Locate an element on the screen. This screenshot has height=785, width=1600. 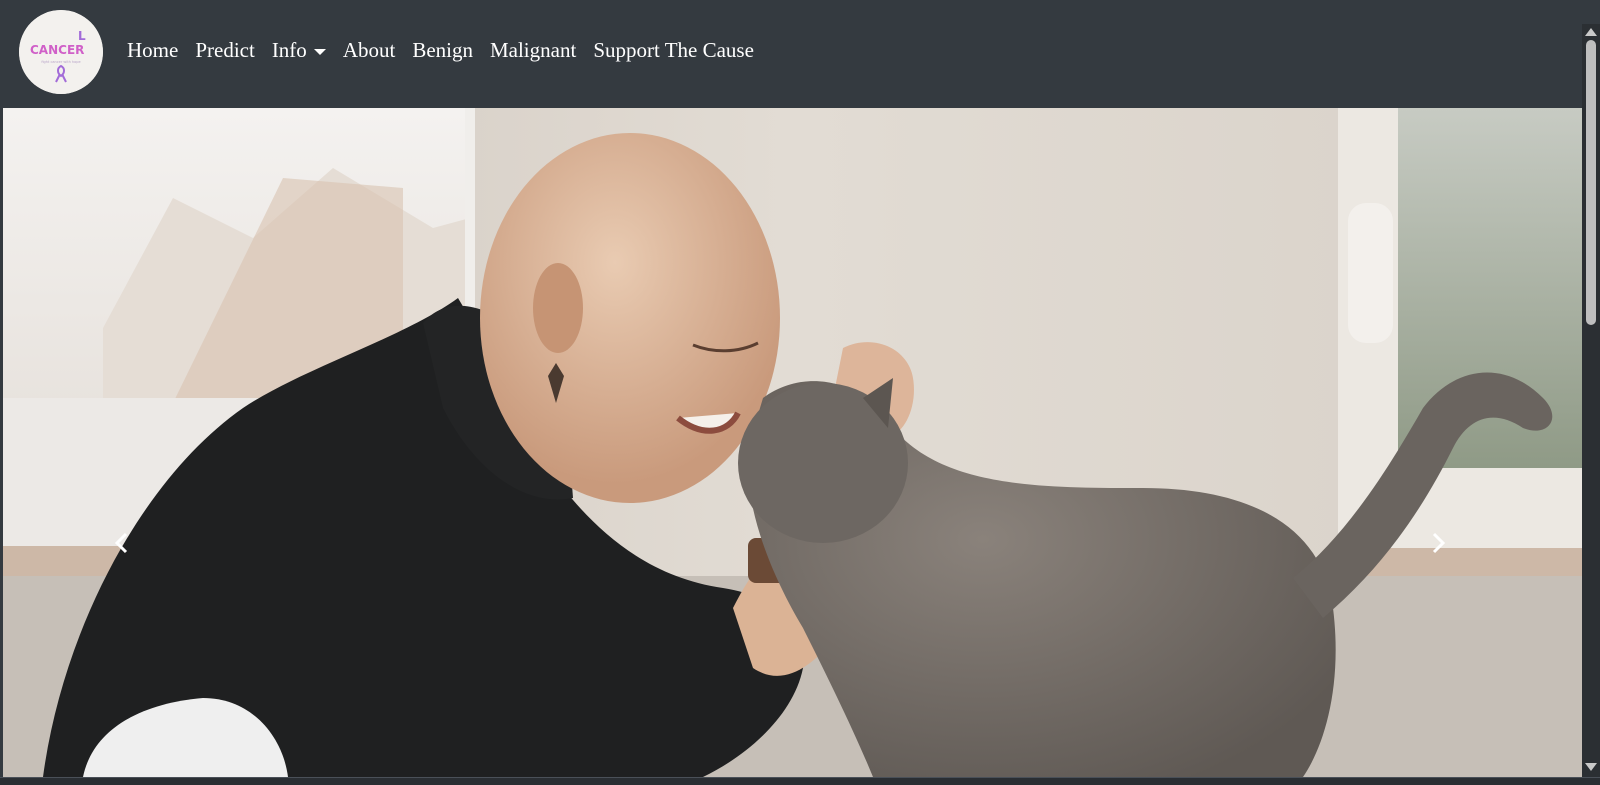
logo-graphic: CANCER L fight cancer with hope is located at coordinates (61, 52).